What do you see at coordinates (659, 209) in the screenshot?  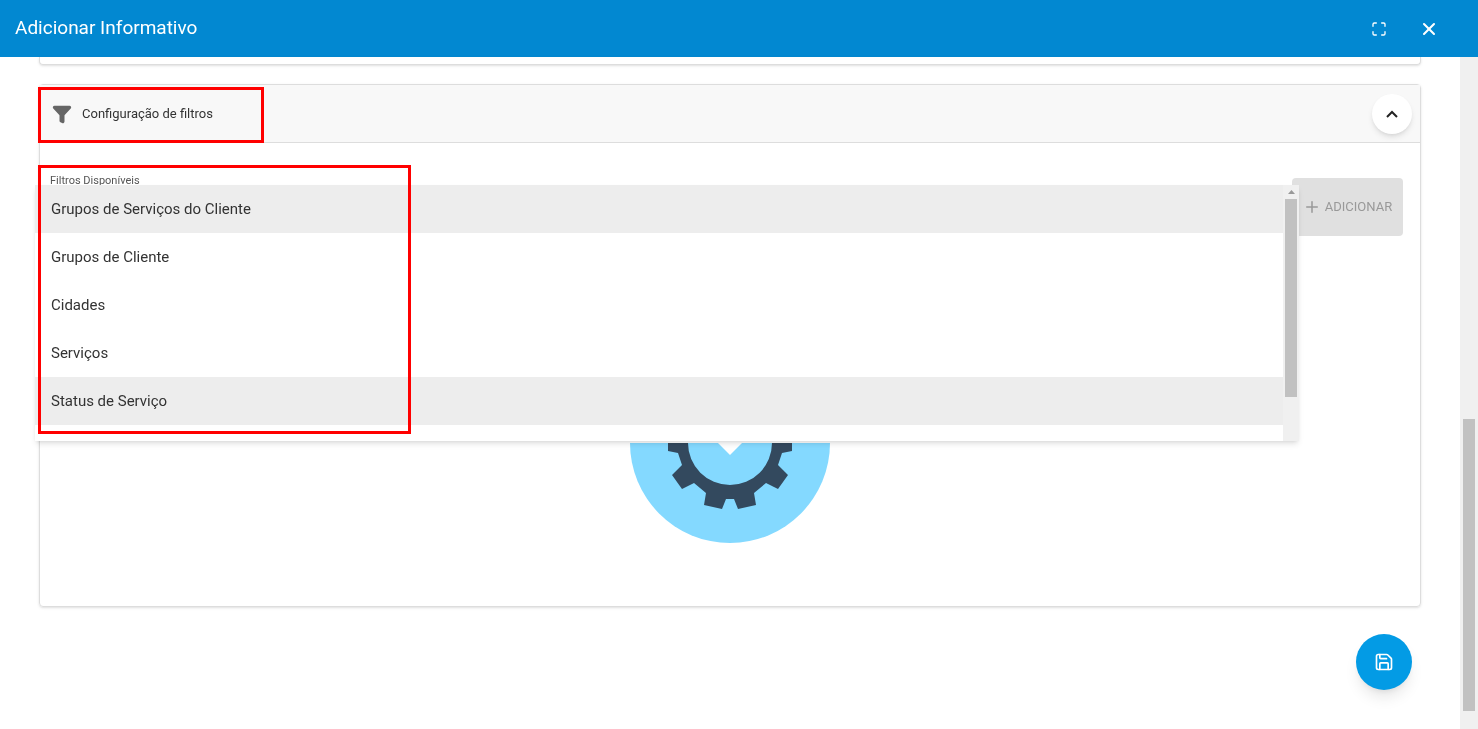 I see `dropdown-option: Grupos de Serviços do Cliente` at bounding box center [659, 209].